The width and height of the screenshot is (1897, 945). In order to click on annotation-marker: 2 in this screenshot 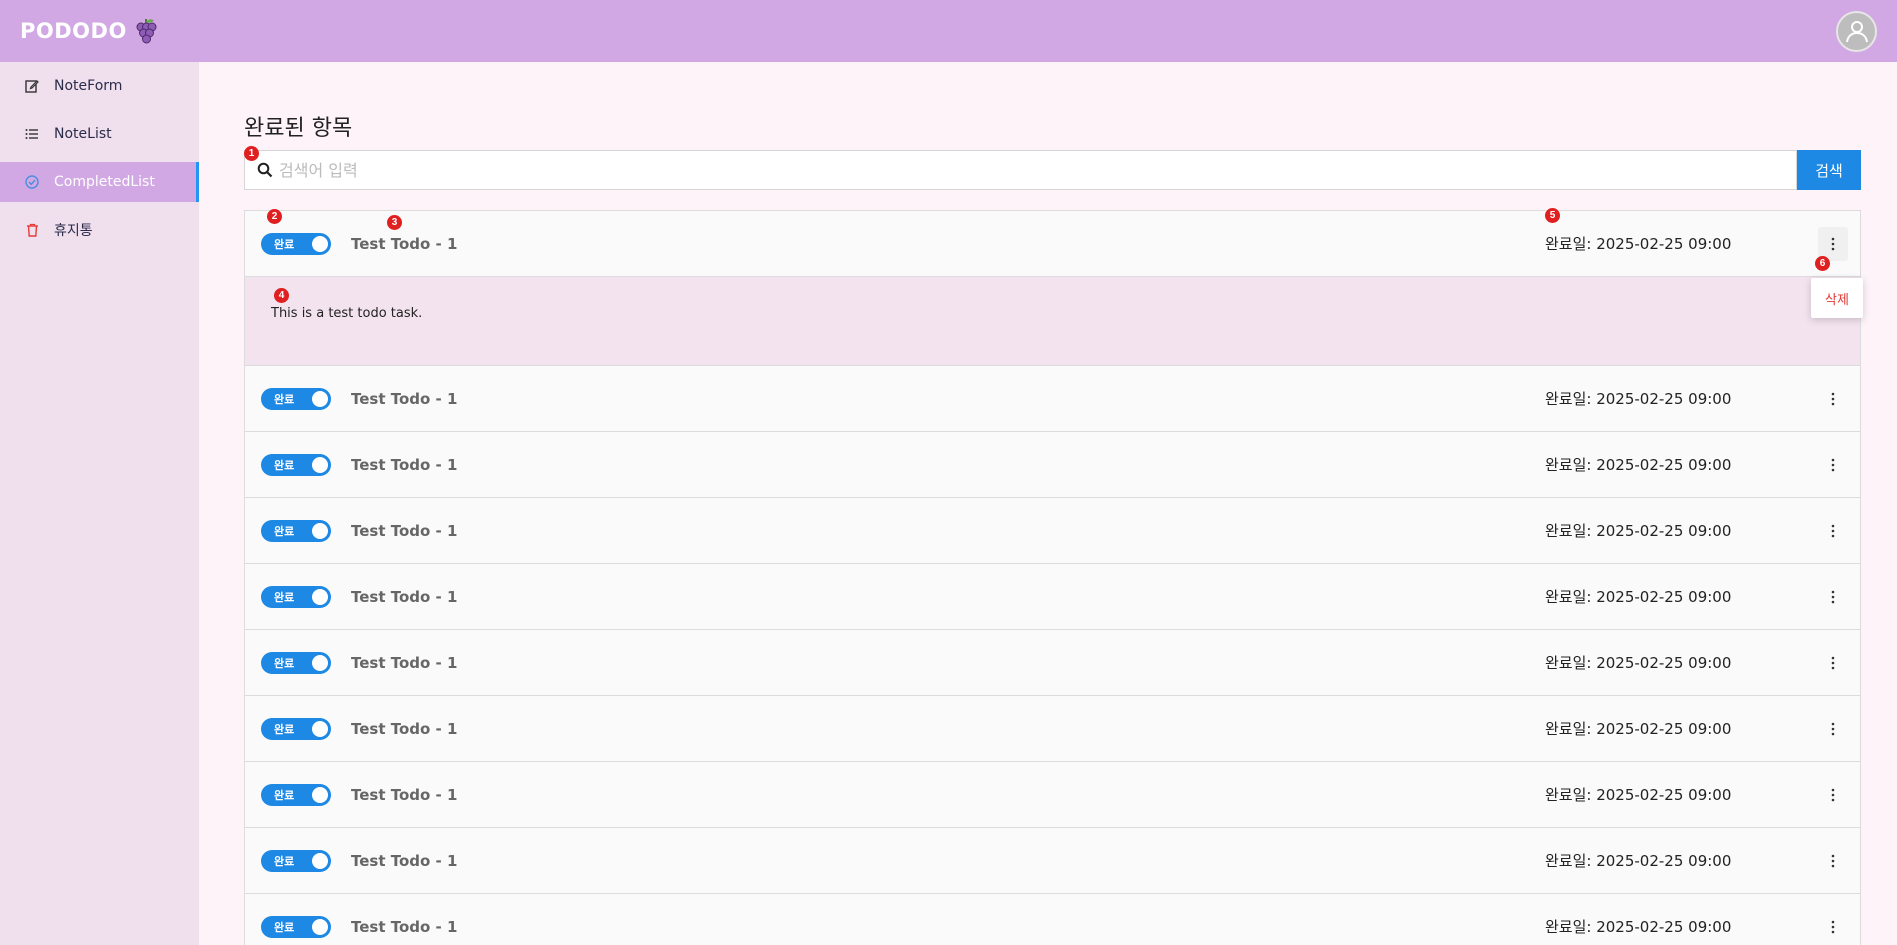, I will do `click(274, 216)`.